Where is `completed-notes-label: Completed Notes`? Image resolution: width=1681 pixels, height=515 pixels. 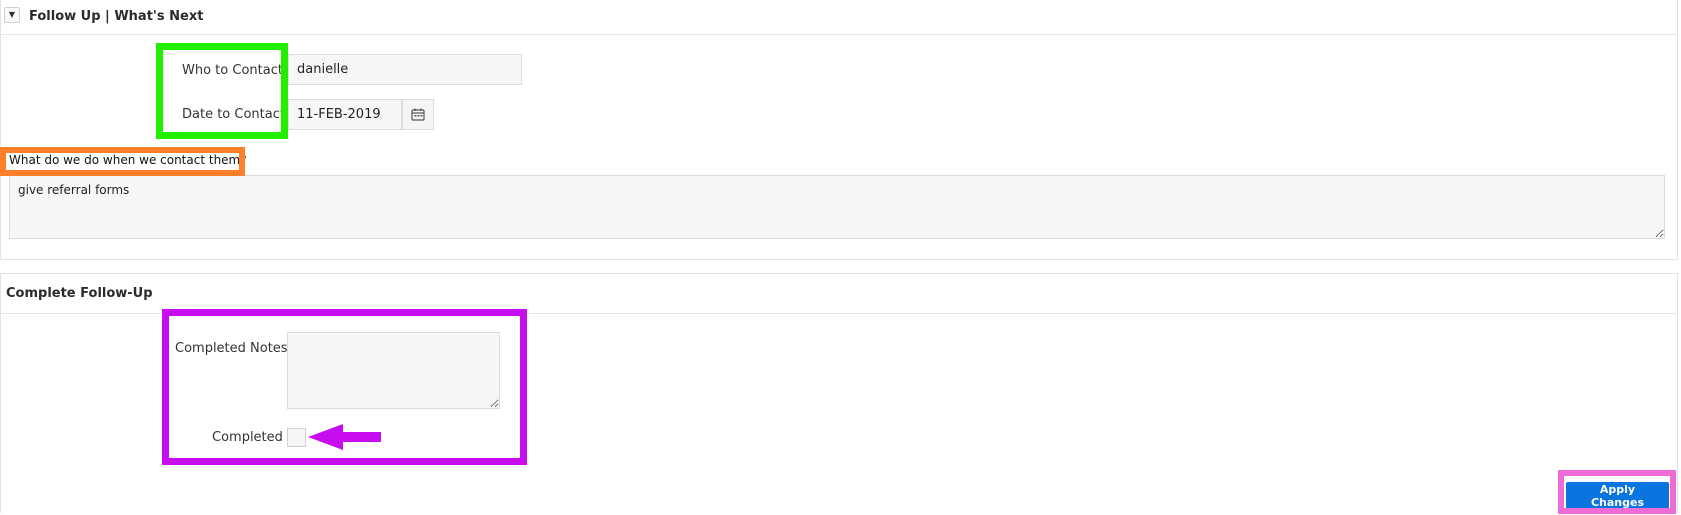 completed-notes-label: Completed Notes is located at coordinates (231, 348).